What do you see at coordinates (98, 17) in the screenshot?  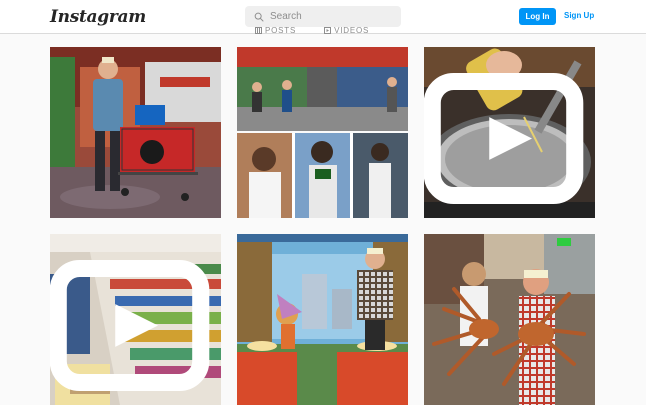 I see `instagram-logo: Instagram` at bounding box center [98, 17].